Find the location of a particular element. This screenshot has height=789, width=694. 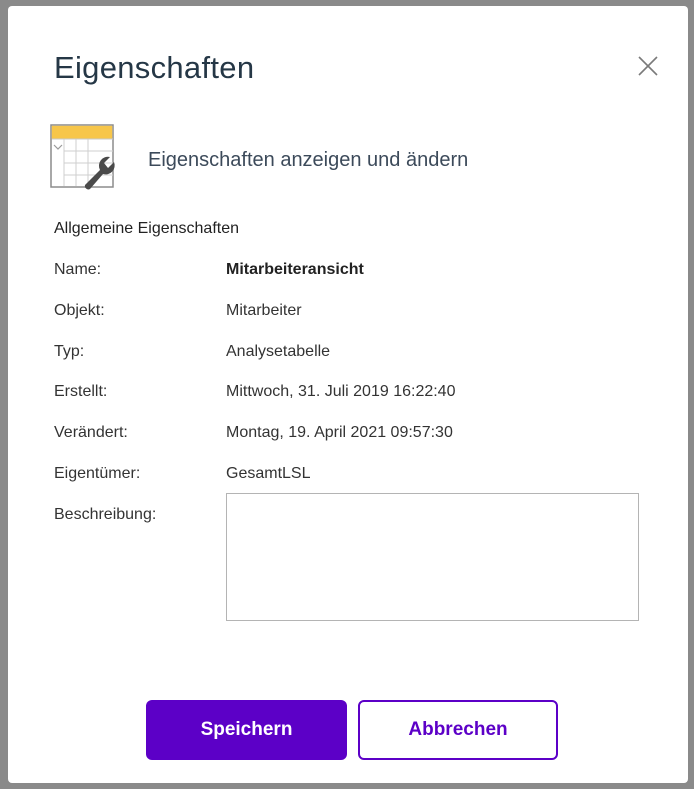

name-value: Mitarbeiteransicht is located at coordinates (295, 269).